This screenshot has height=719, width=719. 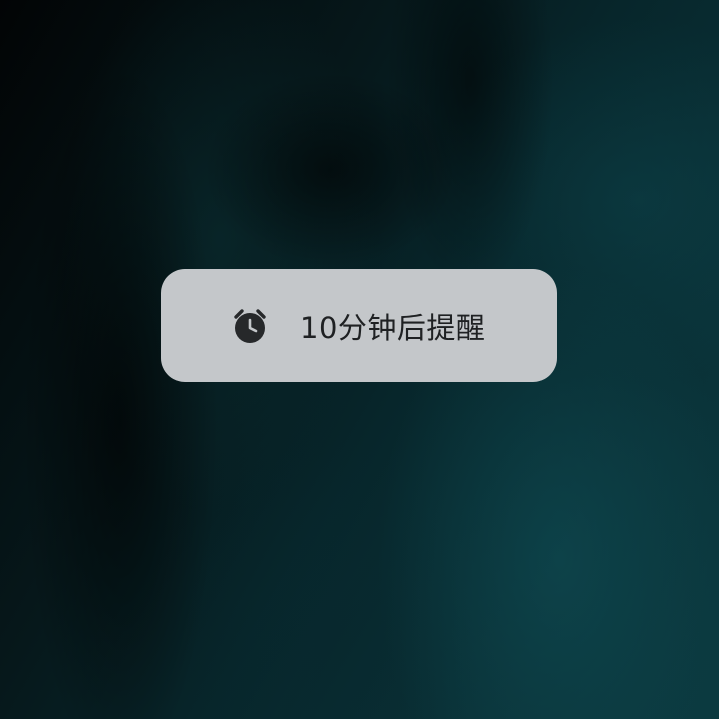 I want to click on toast-message: 10分钟后提醒, so click(x=393, y=327).